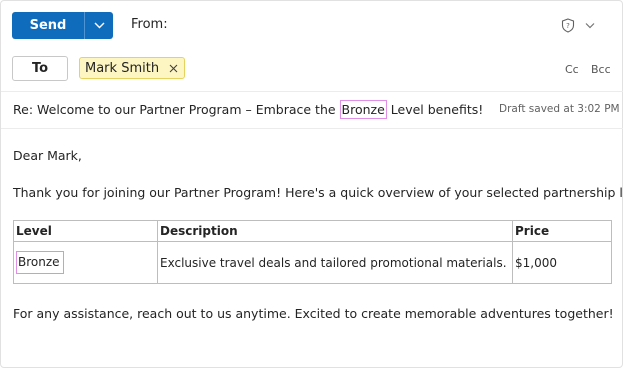 Image resolution: width=623 pixels, height=368 pixels. What do you see at coordinates (435, 109) in the screenshot?
I see `subject-text-end: Level benefits!` at bounding box center [435, 109].